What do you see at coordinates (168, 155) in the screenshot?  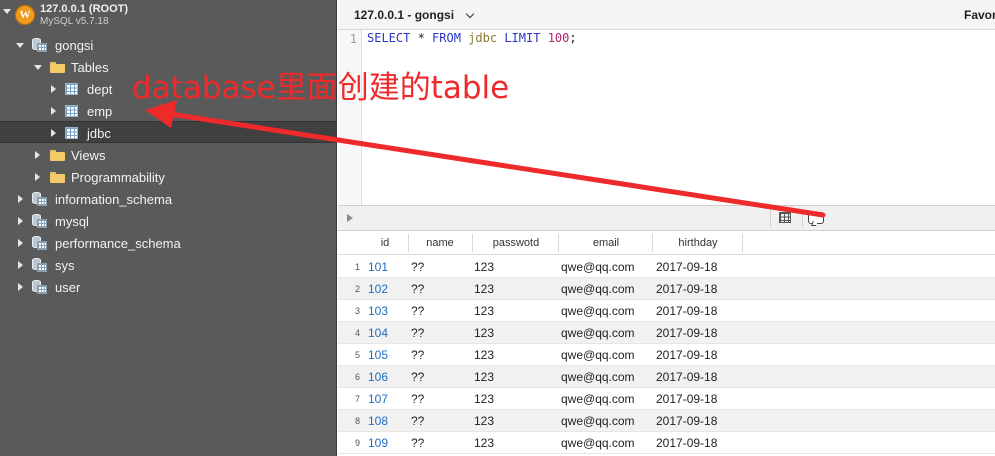 I see `sidebar-item-views: Views` at bounding box center [168, 155].